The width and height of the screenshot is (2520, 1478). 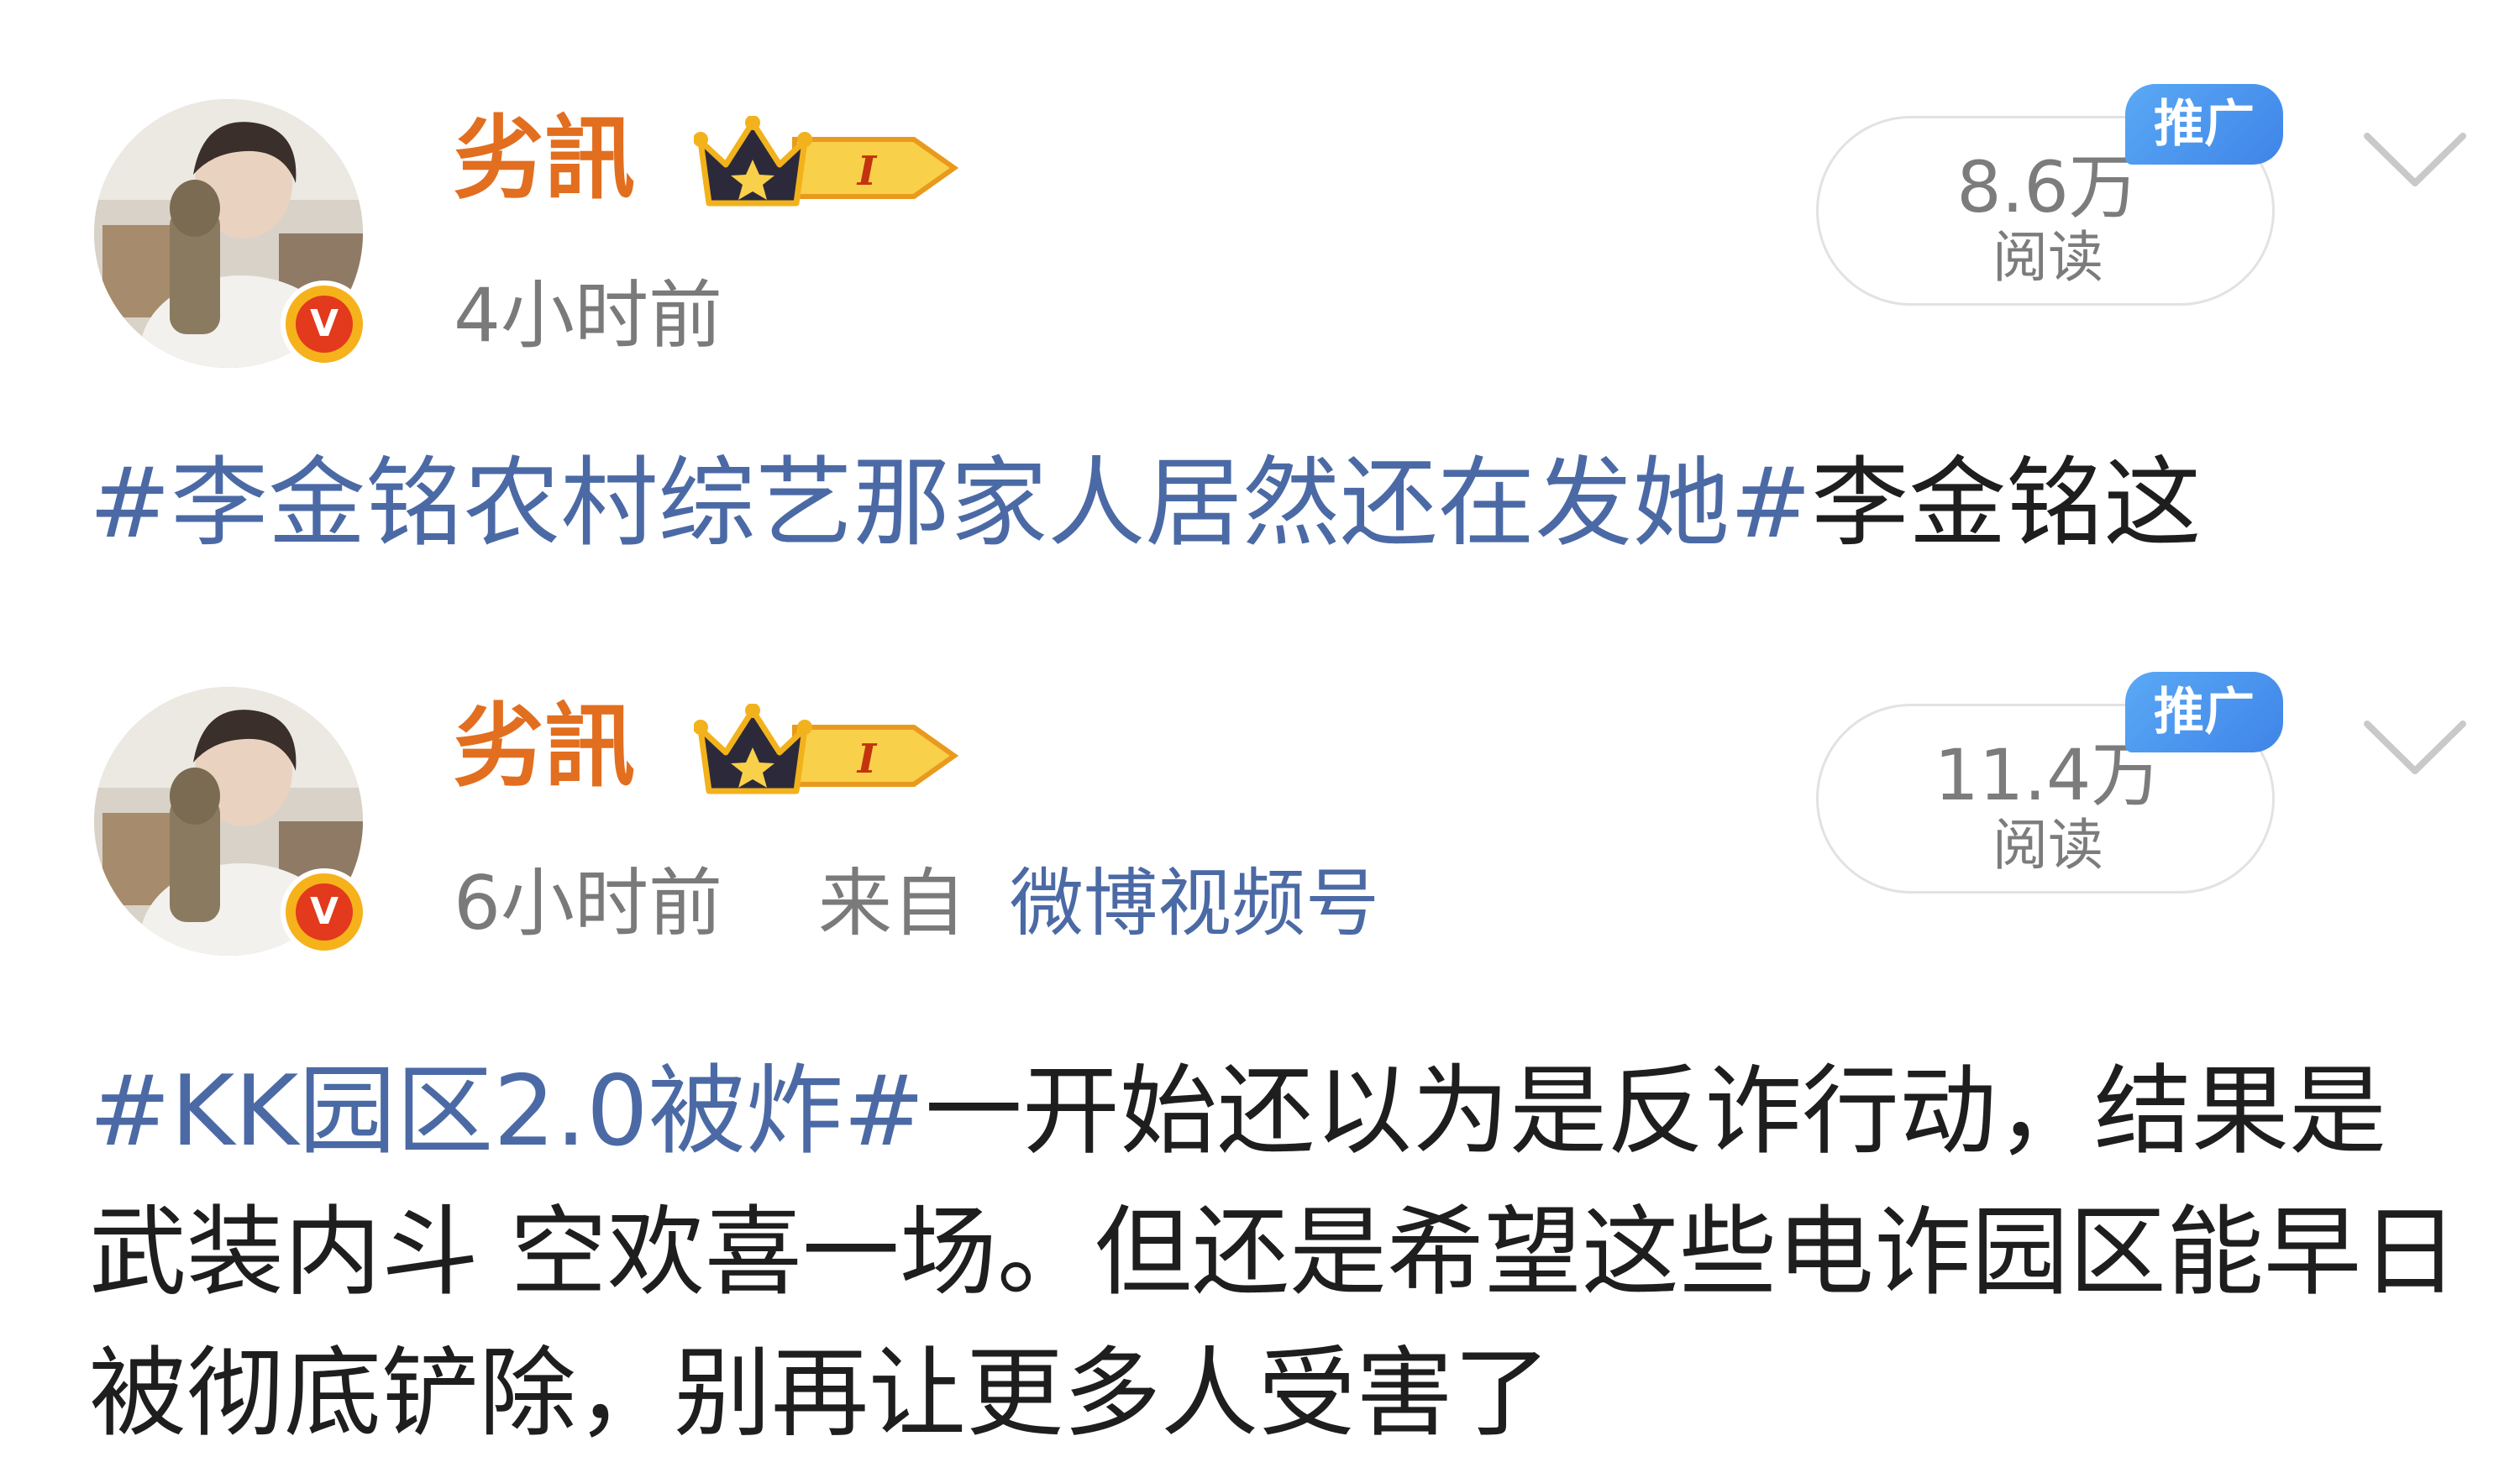 I want to click on source-link: 微博视频号, so click(x=1194, y=904).